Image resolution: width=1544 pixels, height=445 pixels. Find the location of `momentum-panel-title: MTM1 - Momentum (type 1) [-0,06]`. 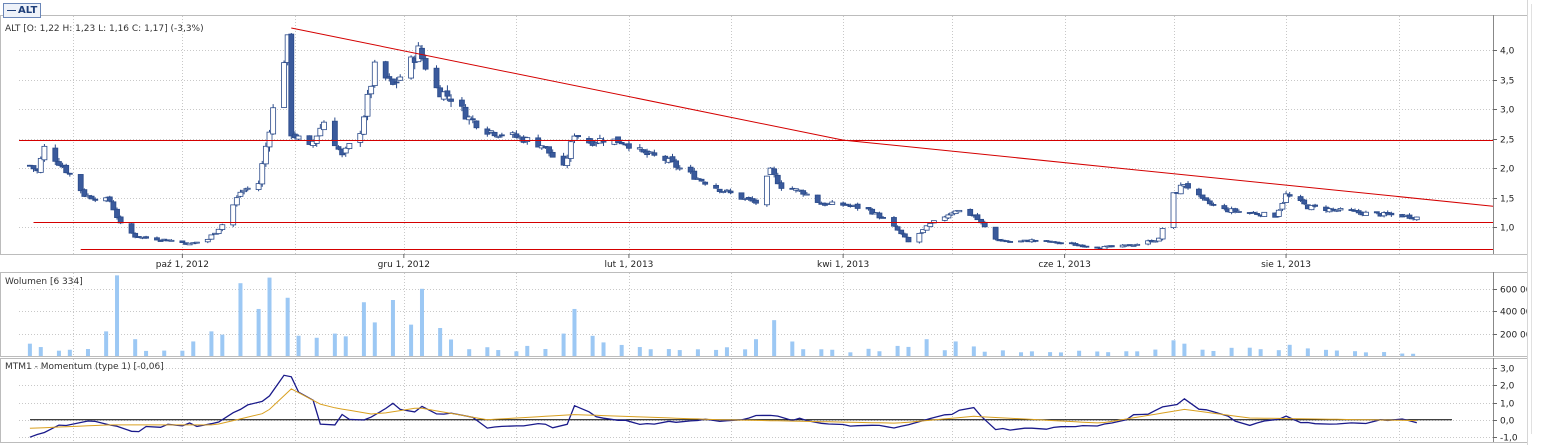

momentum-panel-title: MTM1 - Momentum (type 1) [-0,06] is located at coordinates (84, 367).